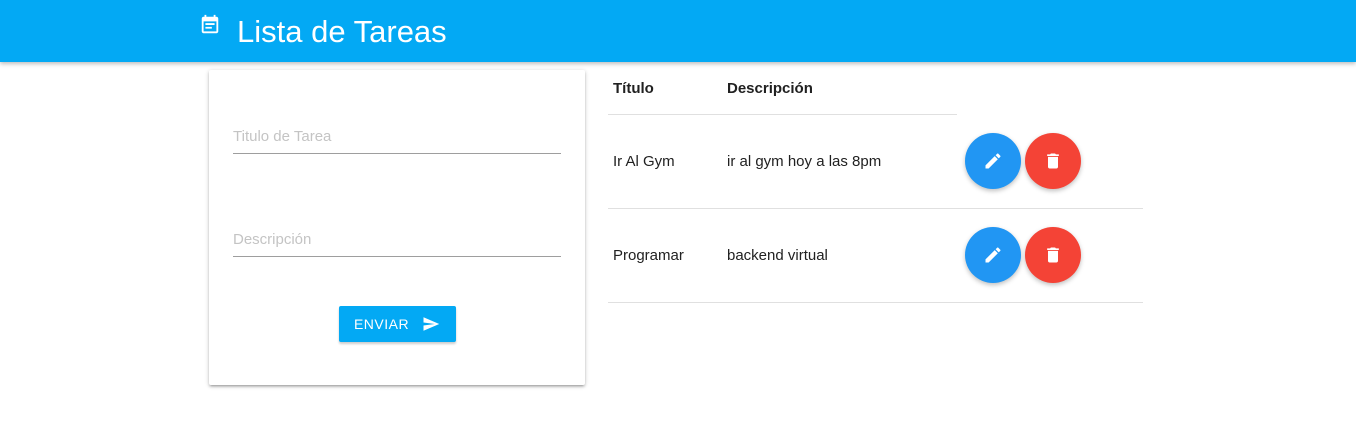  What do you see at coordinates (875, 255) in the screenshot?
I see `table-row: Programar backend virtual` at bounding box center [875, 255].